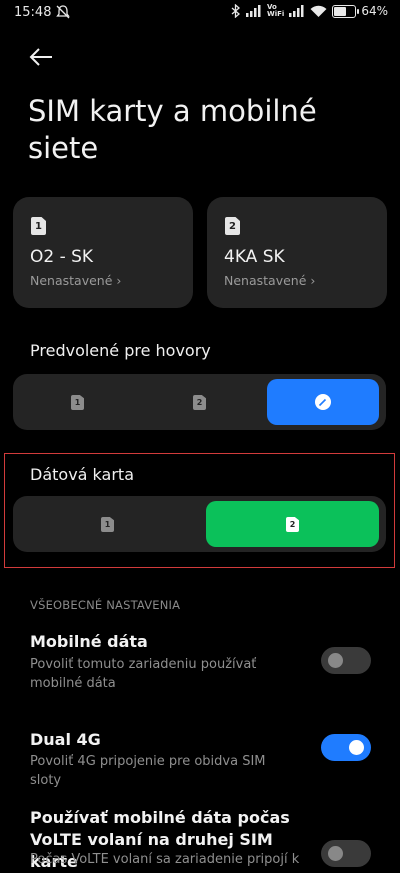 Image resolution: width=400 pixels, height=873 pixels. I want to click on data-option-sim1: 1, so click(108, 524).